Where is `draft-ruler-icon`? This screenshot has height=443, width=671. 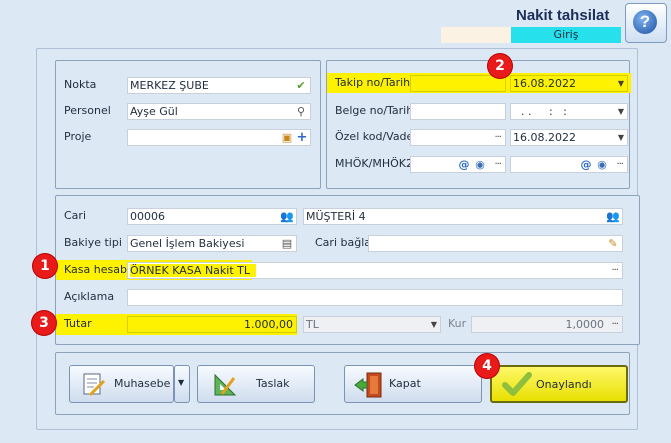
draft-ruler-icon is located at coordinates (225, 384).